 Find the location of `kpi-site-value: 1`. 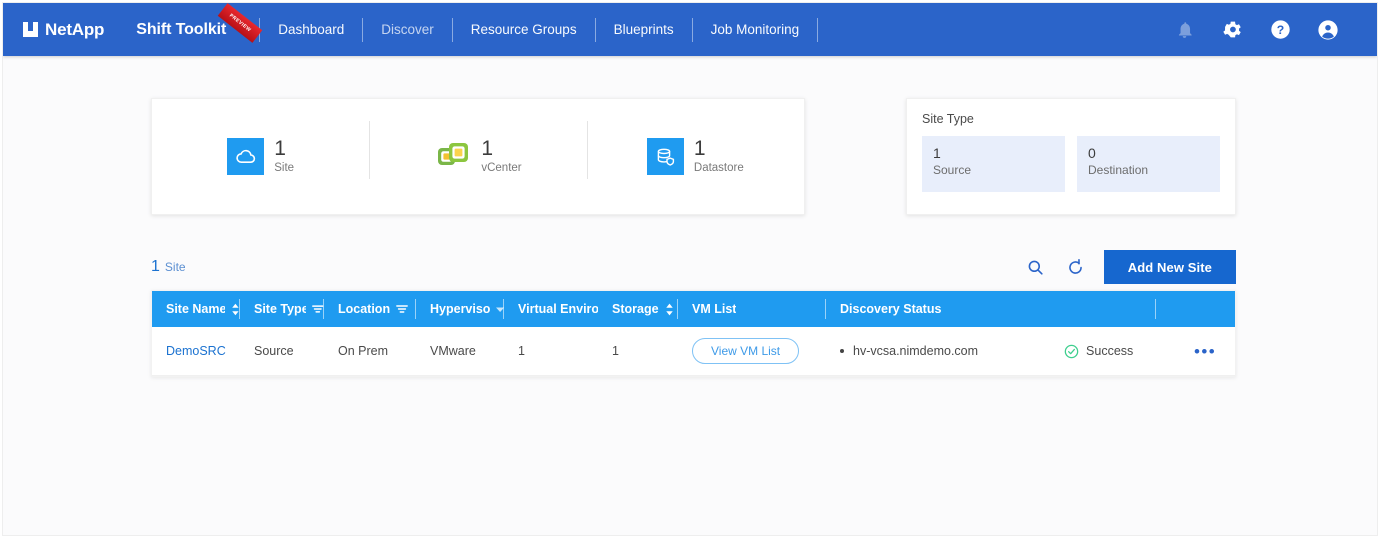

kpi-site-value: 1 is located at coordinates (280, 149).